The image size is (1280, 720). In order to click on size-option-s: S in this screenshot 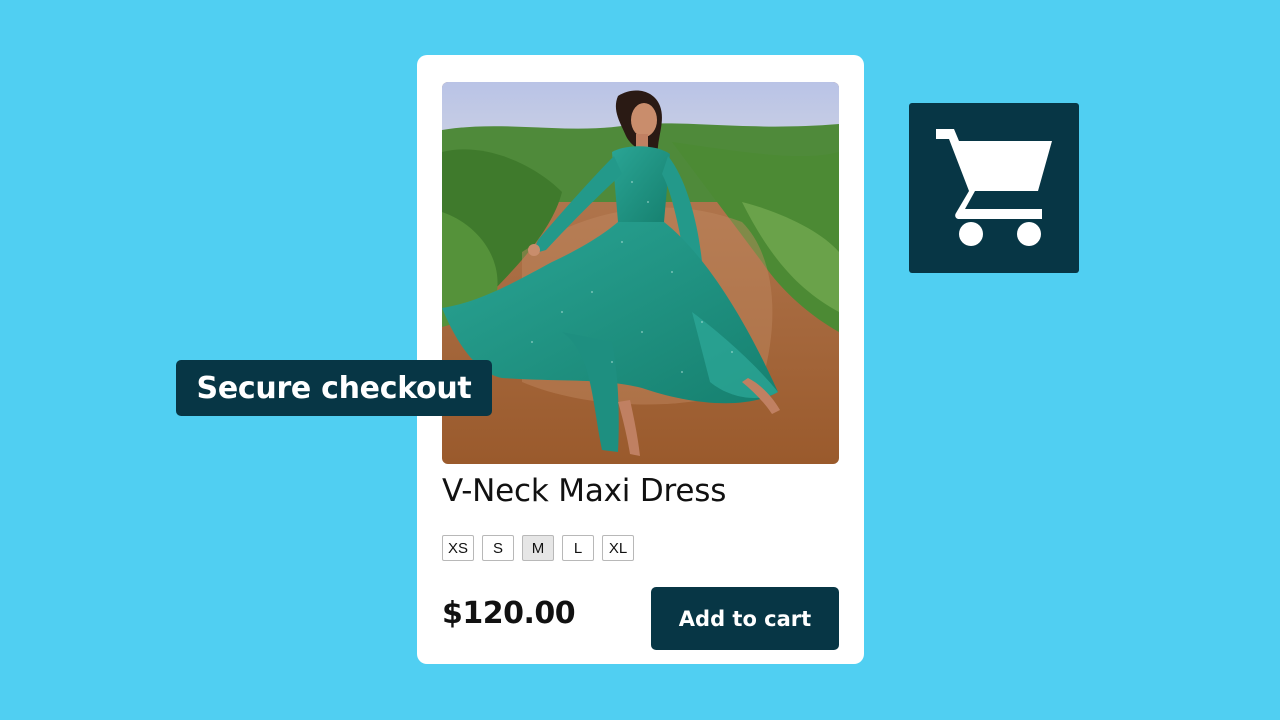, I will do `click(498, 548)`.